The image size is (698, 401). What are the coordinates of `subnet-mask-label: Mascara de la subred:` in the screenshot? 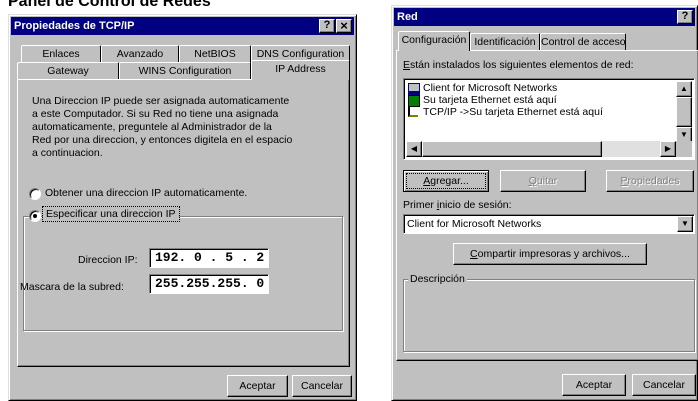 It's located at (72, 287).